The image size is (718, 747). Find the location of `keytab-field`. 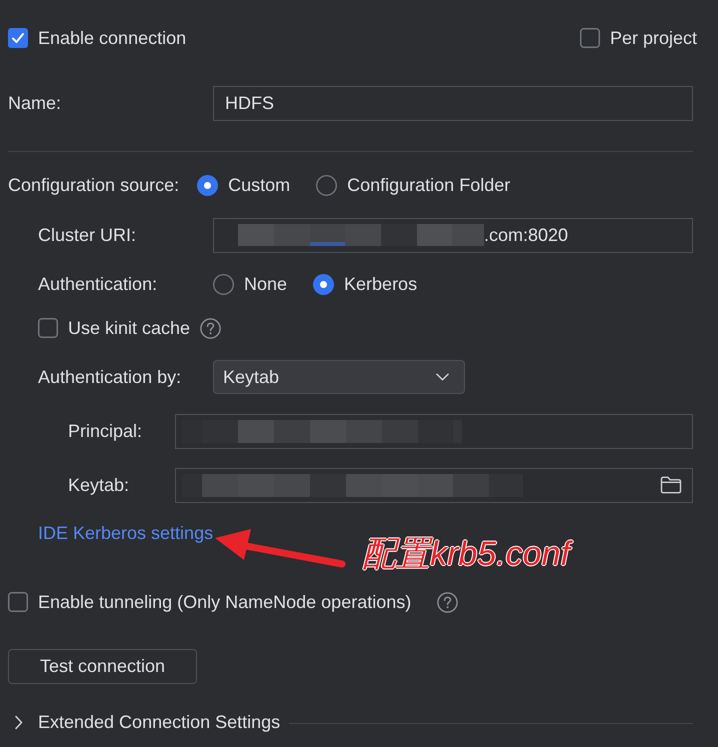

keytab-field is located at coordinates (434, 485).